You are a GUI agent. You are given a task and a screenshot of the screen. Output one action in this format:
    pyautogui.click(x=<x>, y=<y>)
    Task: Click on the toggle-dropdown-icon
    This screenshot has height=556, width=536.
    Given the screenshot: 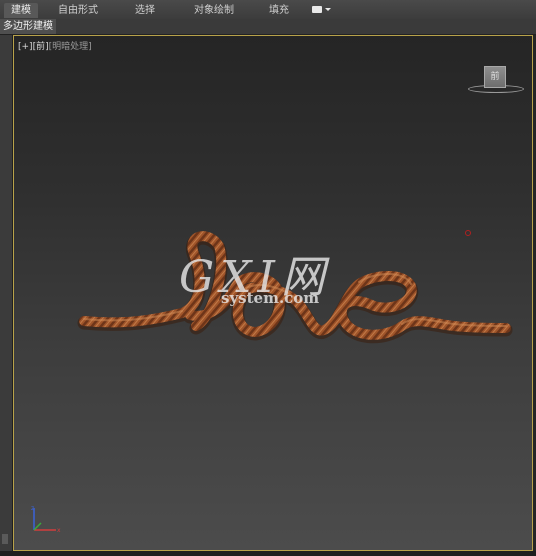 What is the action you would take?
    pyautogui.click(x=321, y=10)
    